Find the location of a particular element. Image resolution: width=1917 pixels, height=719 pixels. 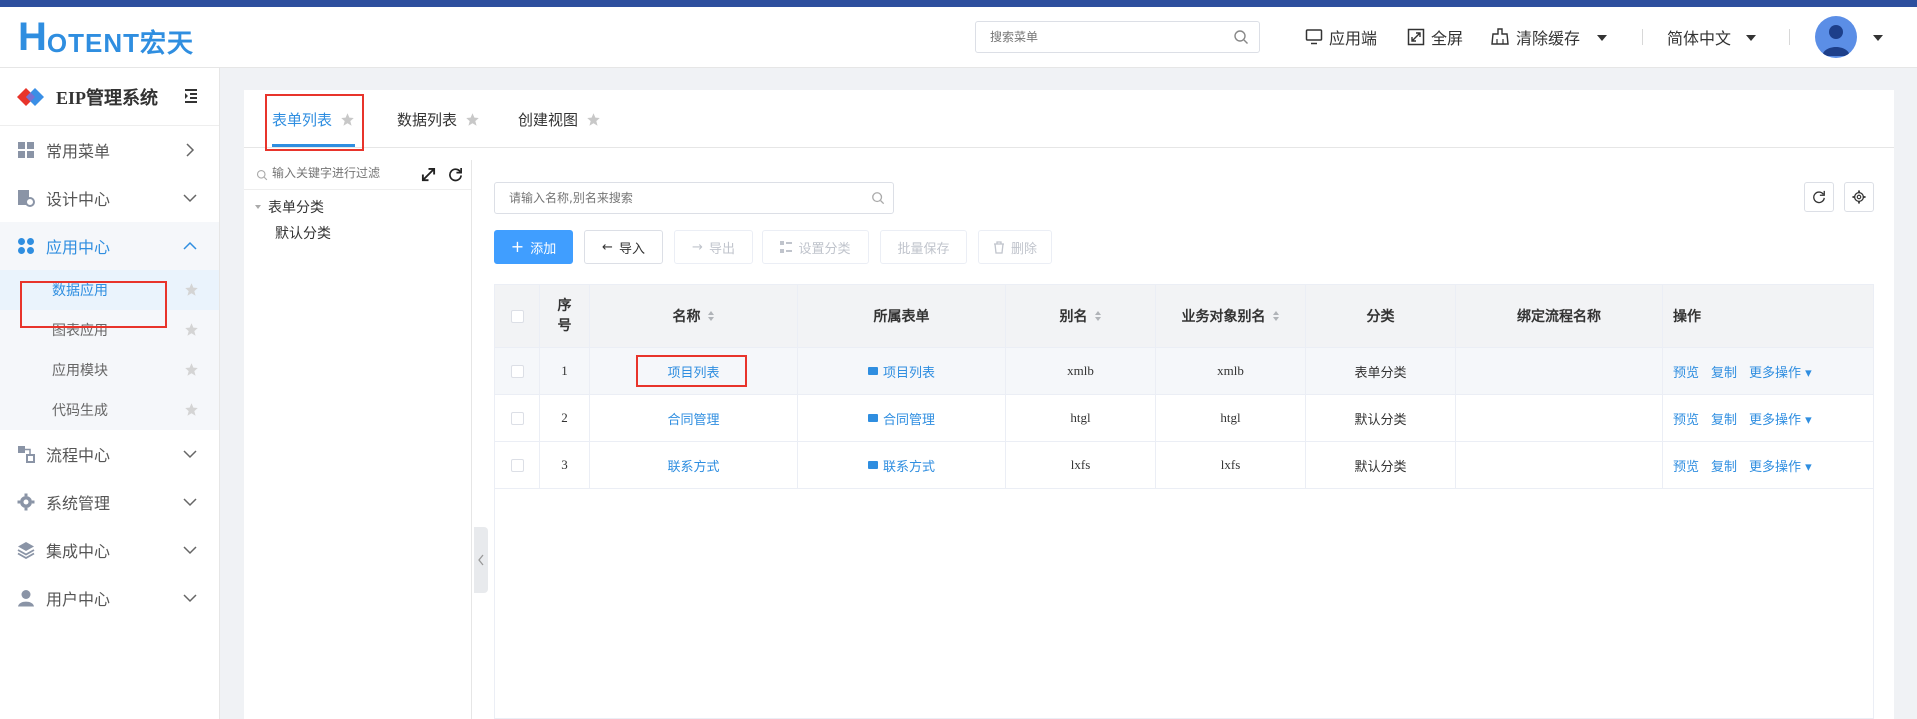

name-link: 合同管理 is located at coordinates (693, 418).